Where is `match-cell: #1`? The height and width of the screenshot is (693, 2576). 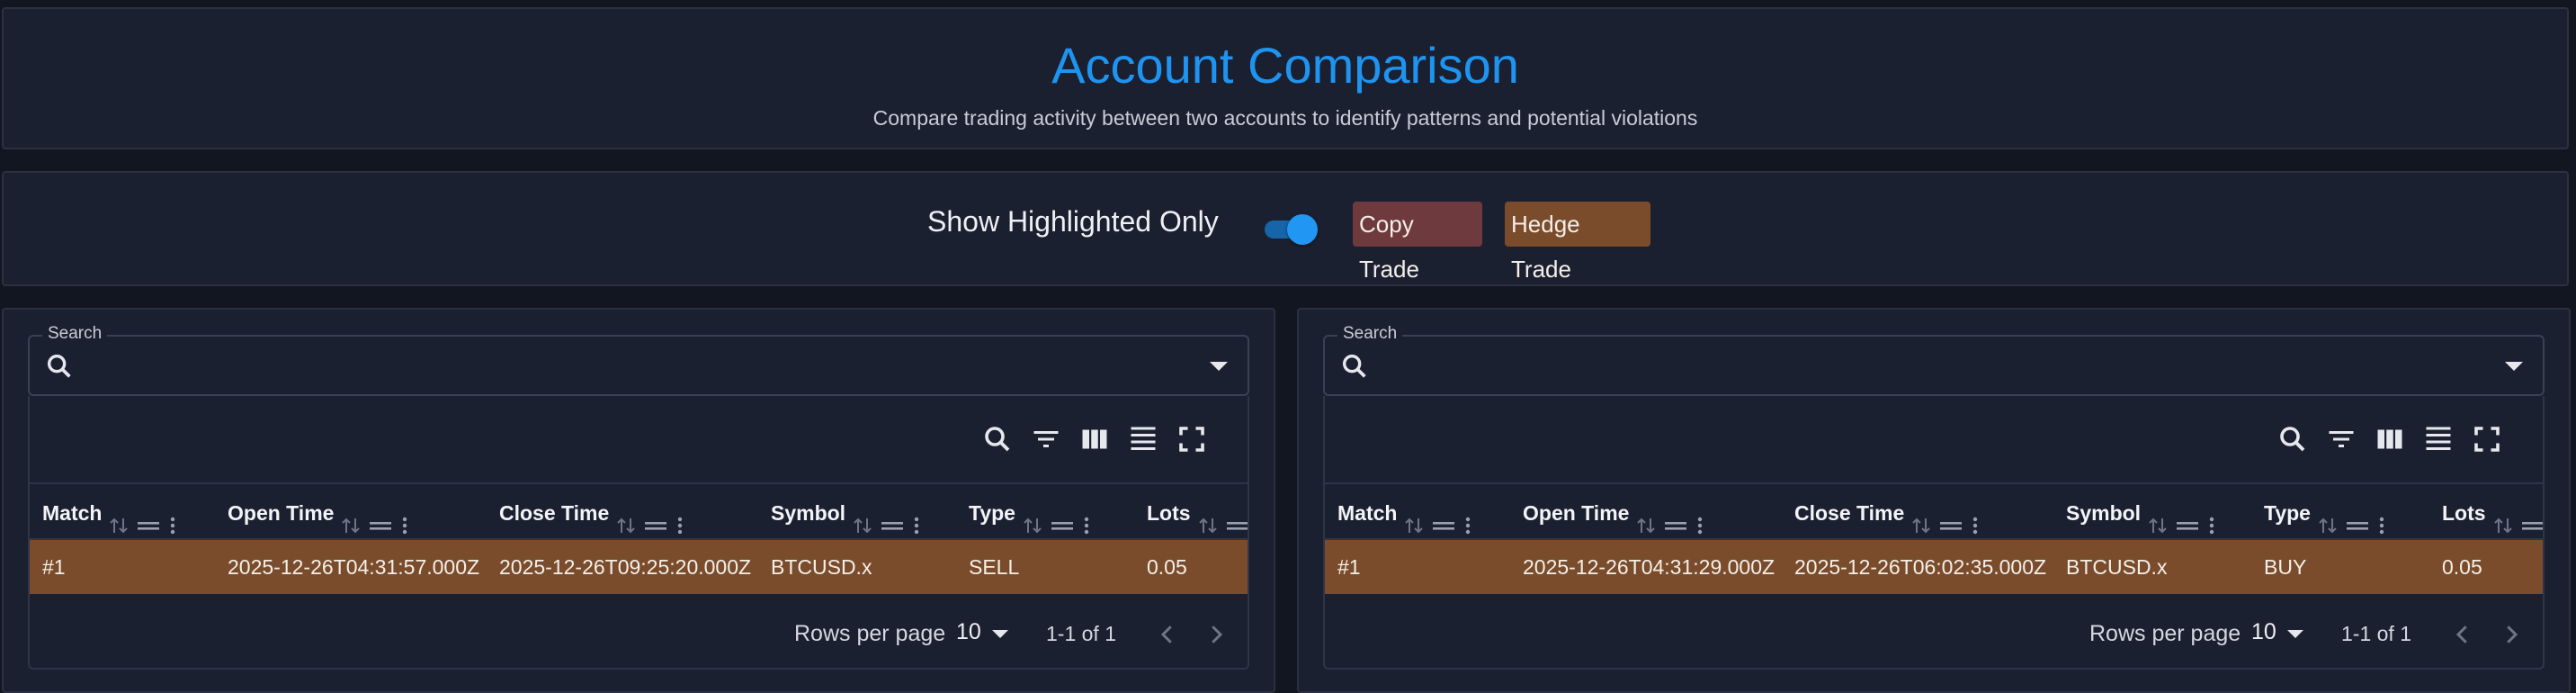 match-cell: #1 is located at coordinates (1349, 567).